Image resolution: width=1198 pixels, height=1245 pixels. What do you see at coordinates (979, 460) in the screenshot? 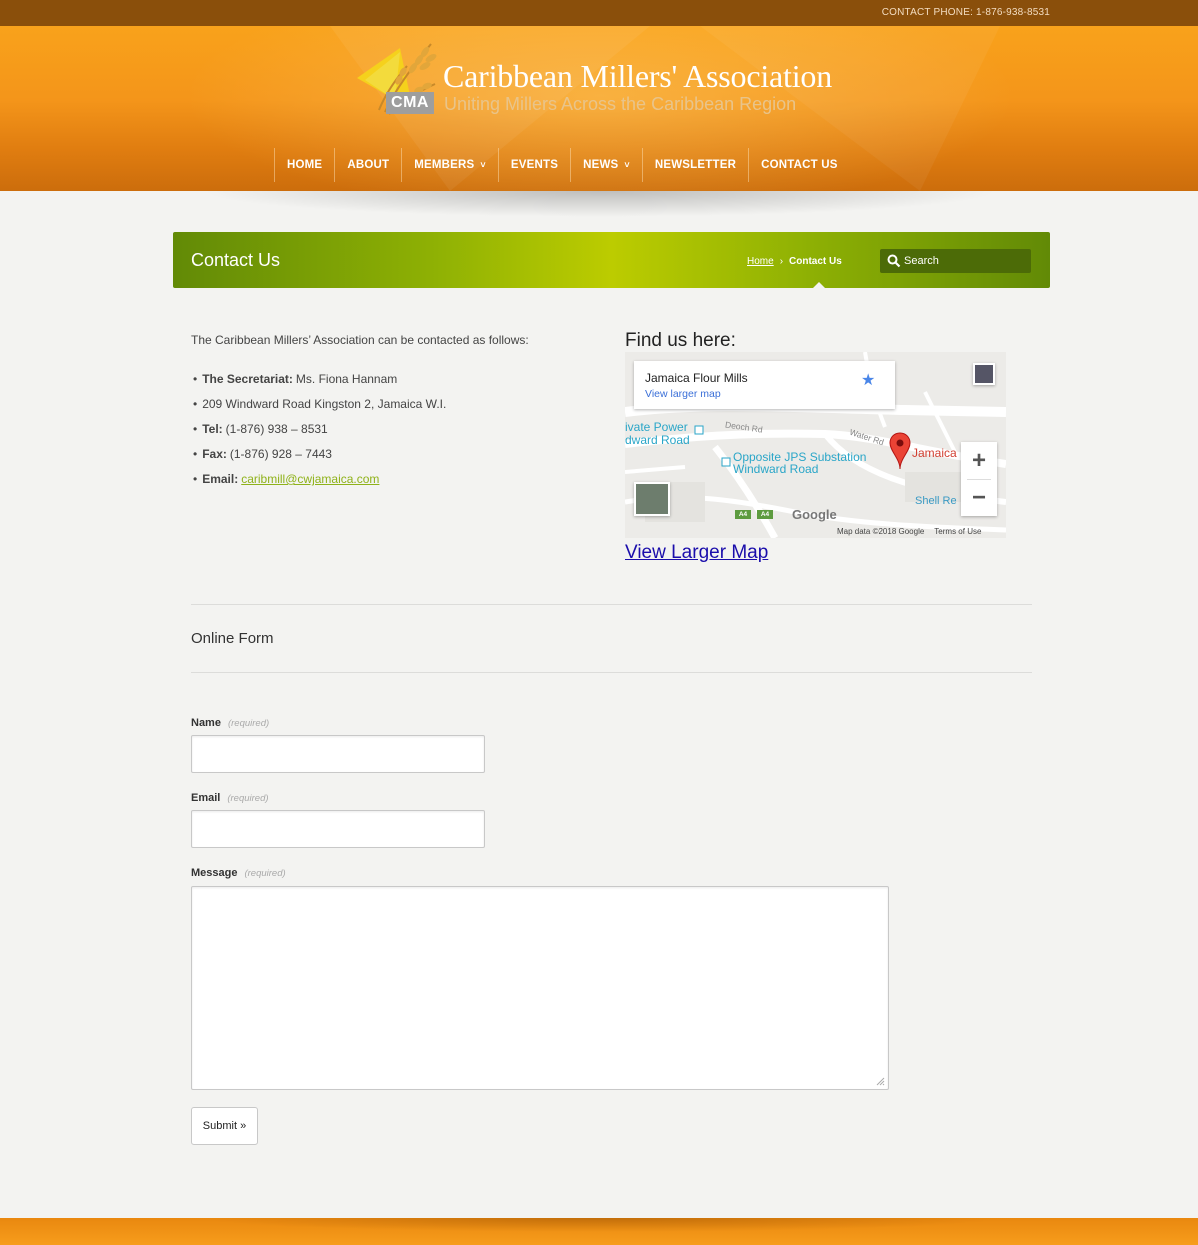
I see `zoom-in-button: +` at bounding box center [979, 460].